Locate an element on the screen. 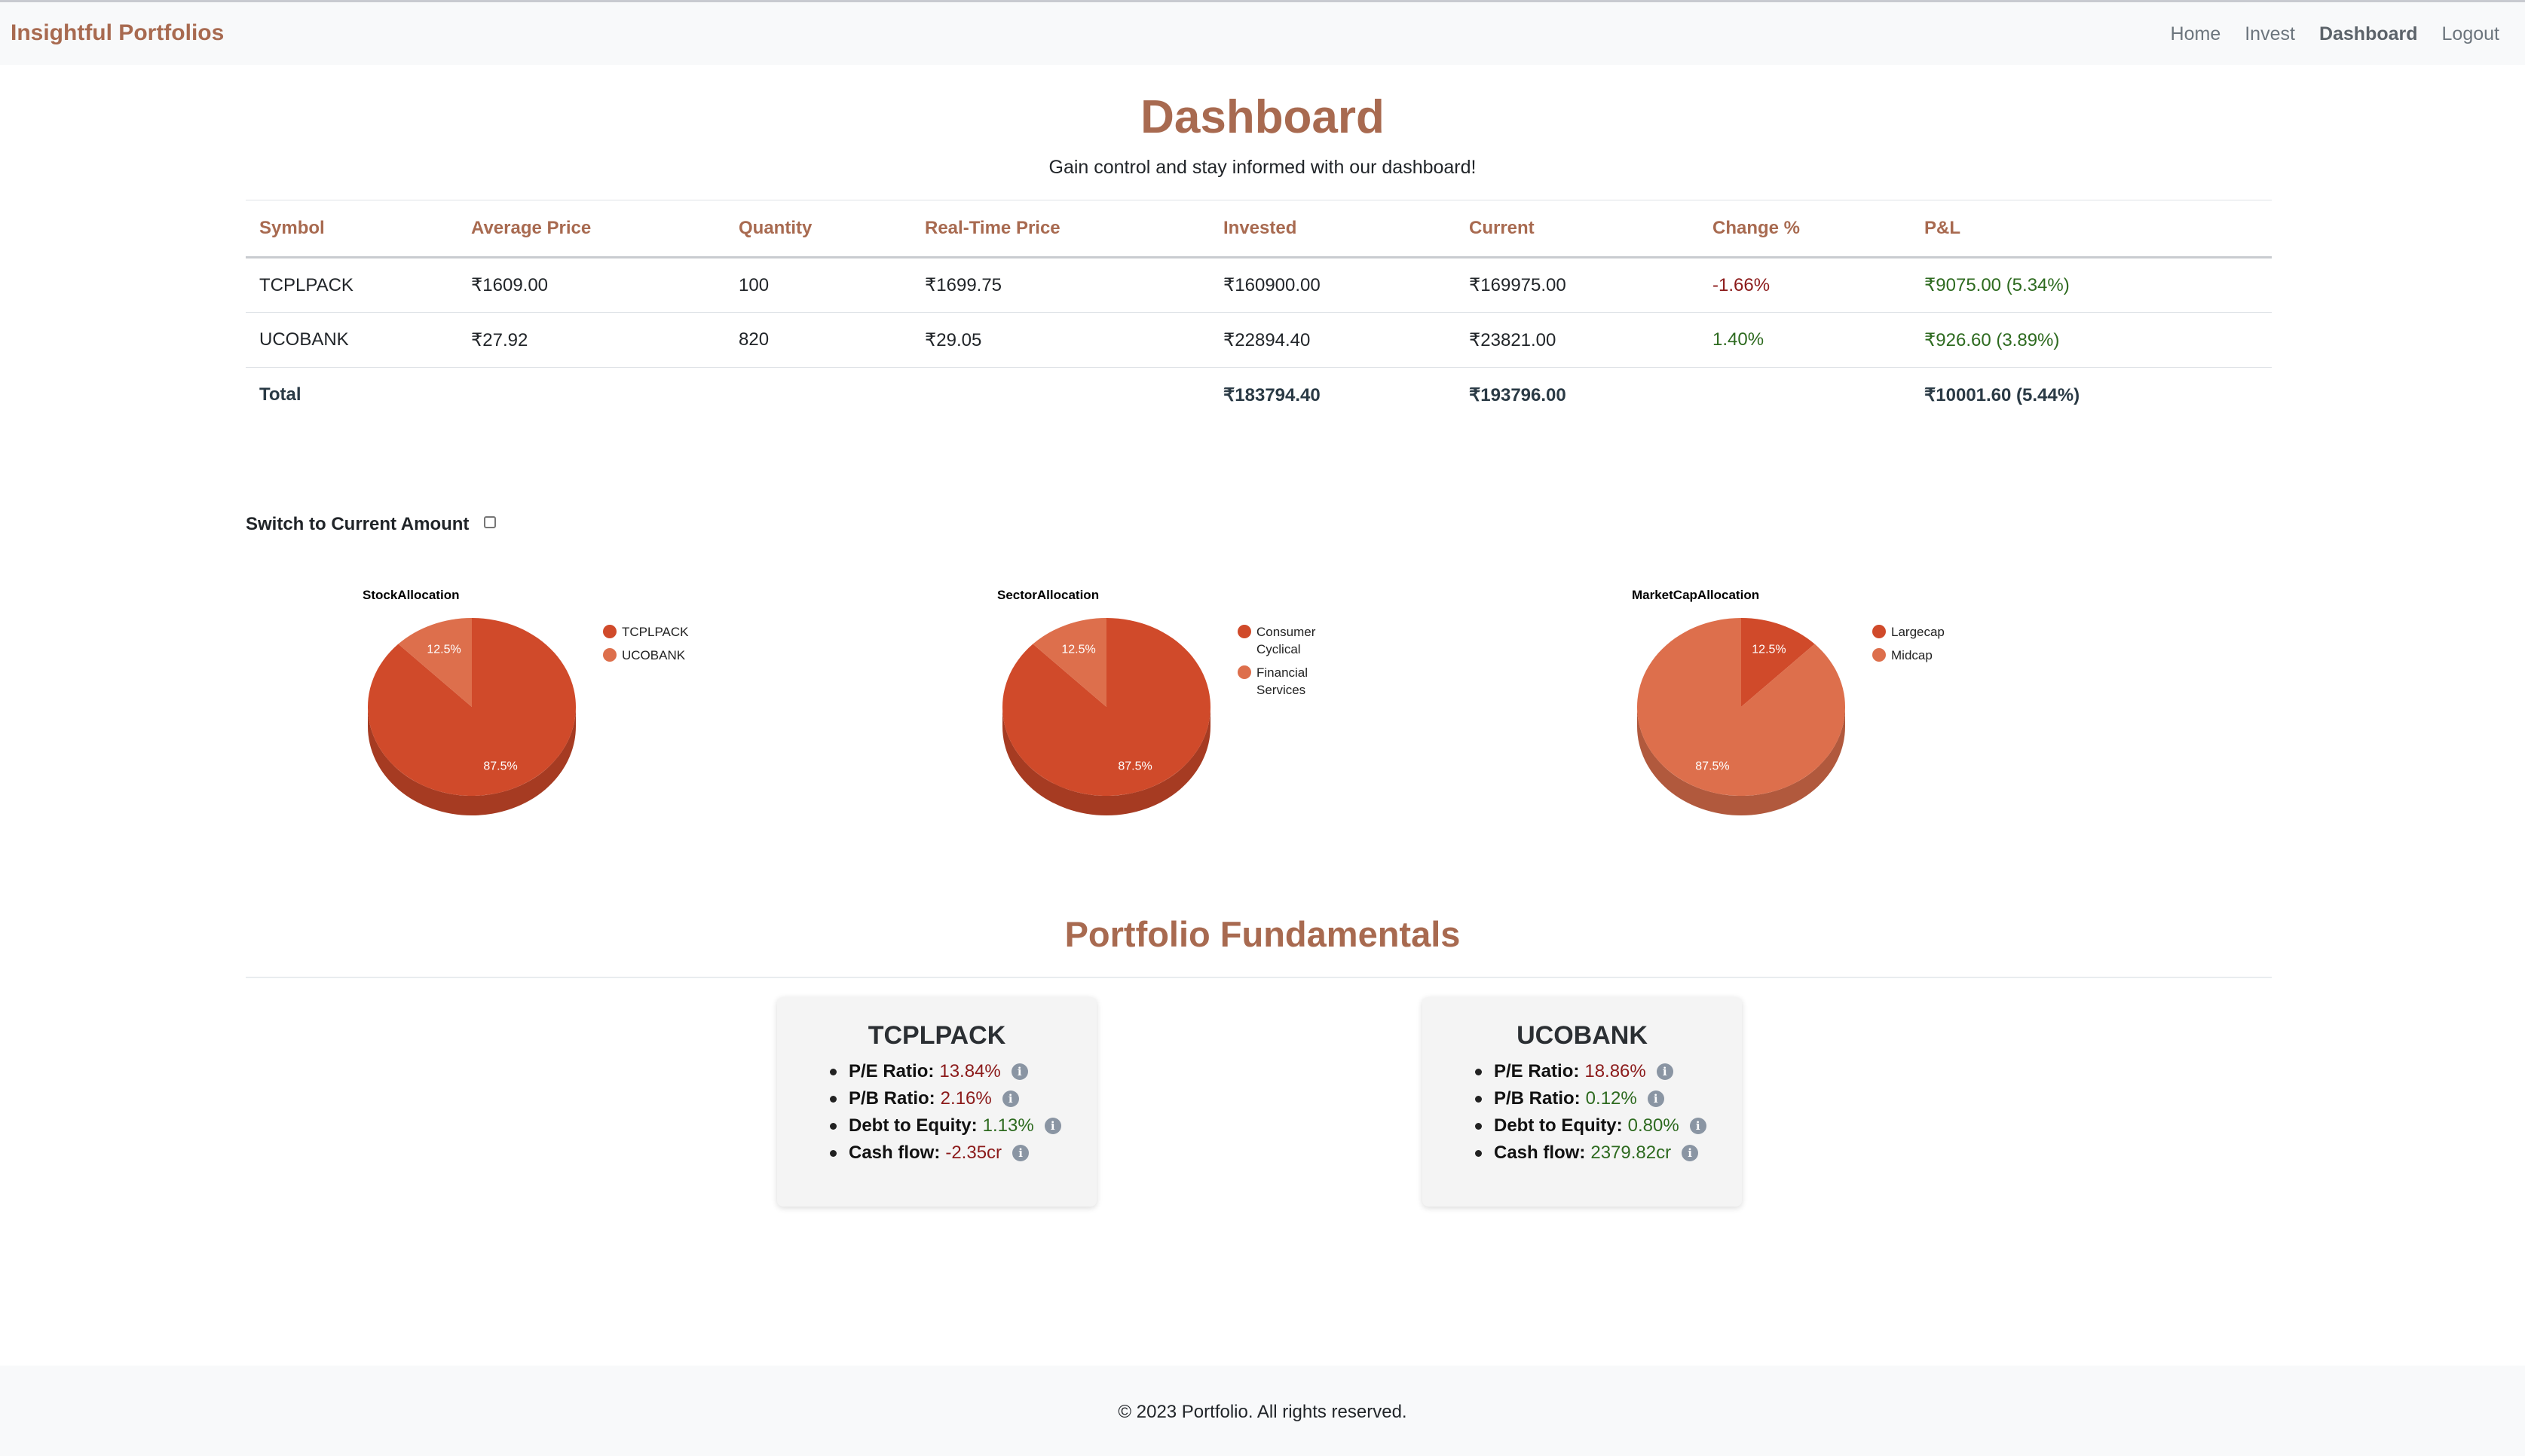 The image size is (2525, 1456). cell-avg-price: ₹1609.00 is located at coordinates (591, 285).